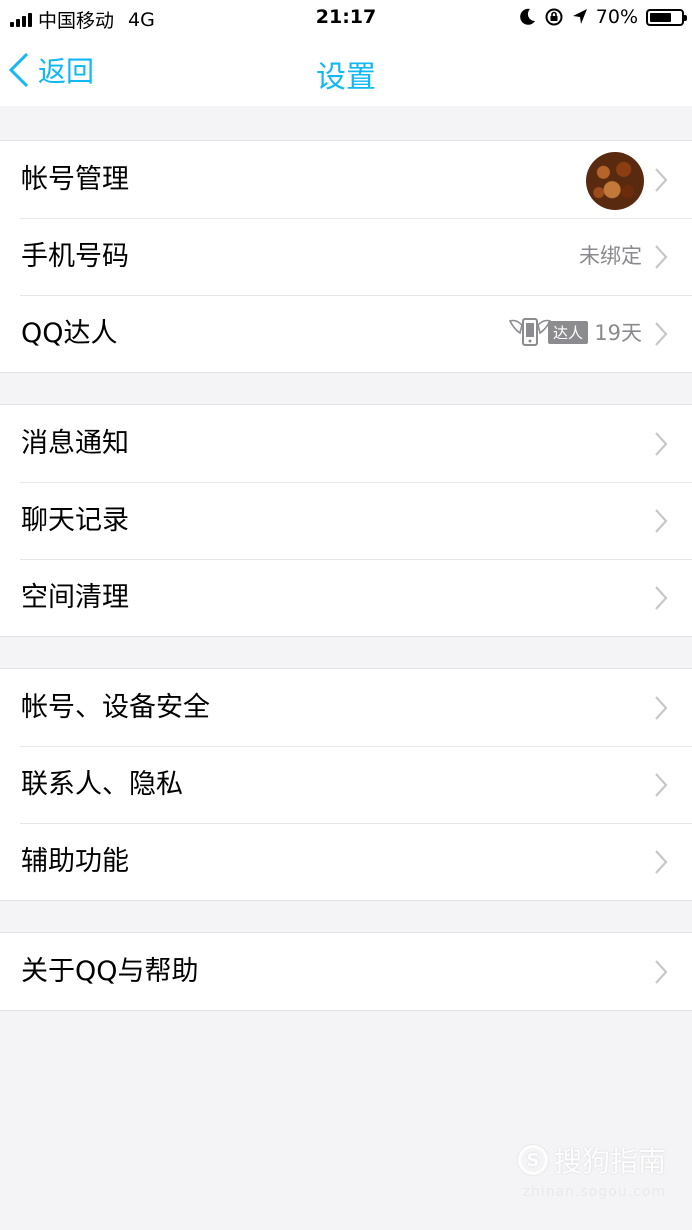 The height and width of the screenshot is (1230, 692). I want to click on settings-row-account-device-security: 帐号、设备安全, so click(346, 707).